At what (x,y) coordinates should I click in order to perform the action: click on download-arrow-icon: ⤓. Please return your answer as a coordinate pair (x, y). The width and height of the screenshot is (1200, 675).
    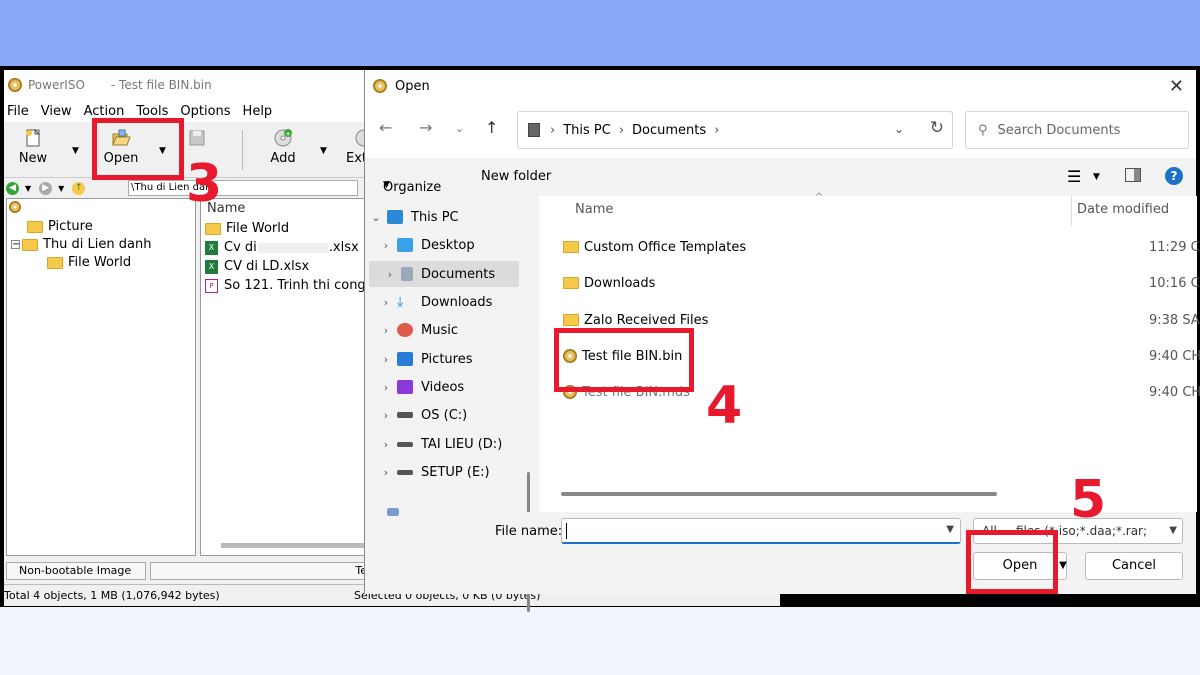
    Looking at the image, I should click on (400, 302).